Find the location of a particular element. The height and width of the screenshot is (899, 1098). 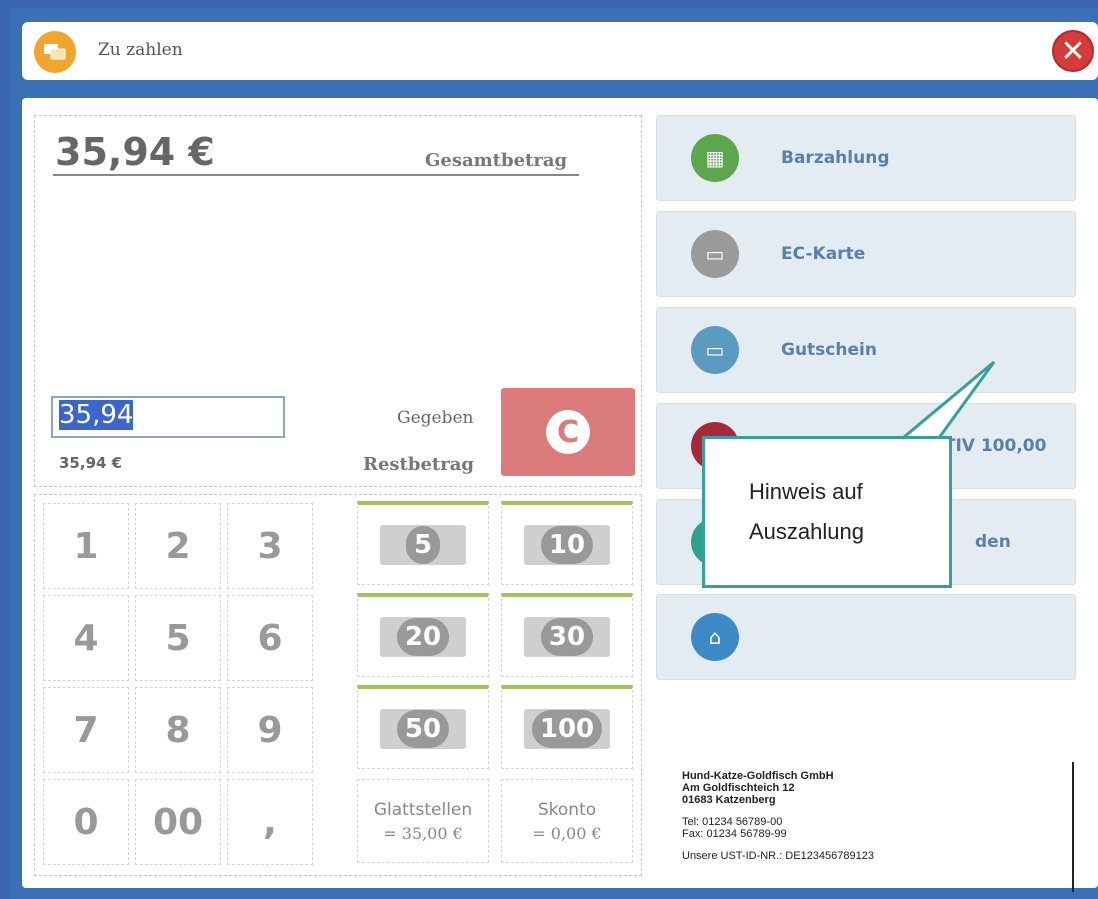

key-comma: , is located at coordinates (270, 822).